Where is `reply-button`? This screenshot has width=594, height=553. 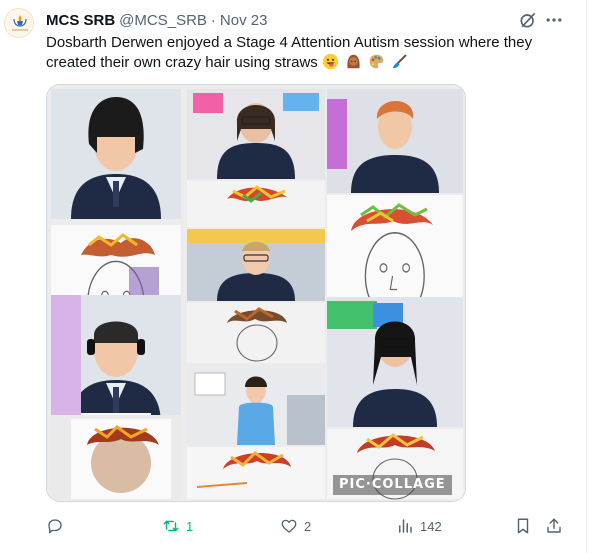
reply-button is located at coordinates (58, 526).